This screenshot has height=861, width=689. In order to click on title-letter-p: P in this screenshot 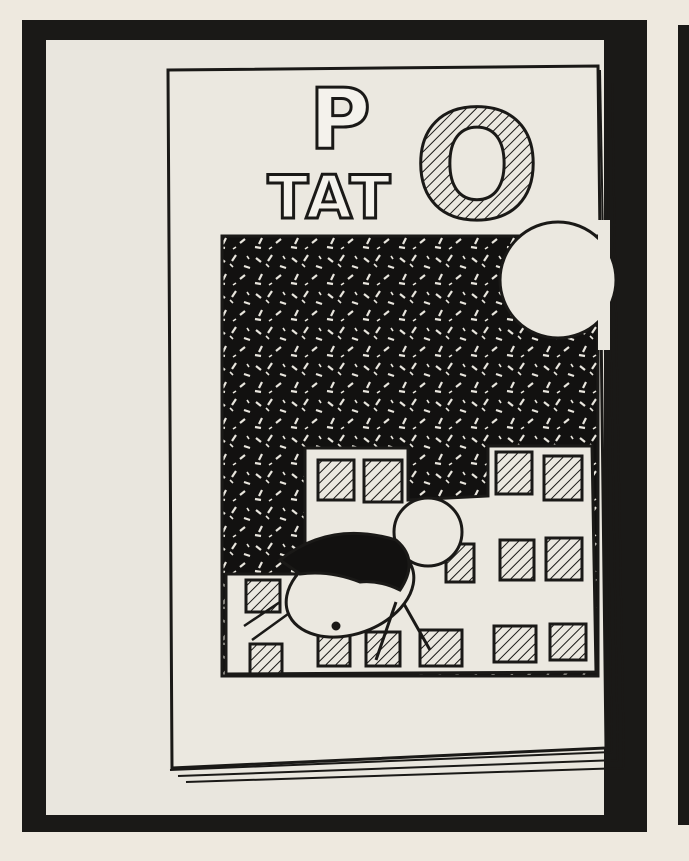, I will do `click(340, 119)`.